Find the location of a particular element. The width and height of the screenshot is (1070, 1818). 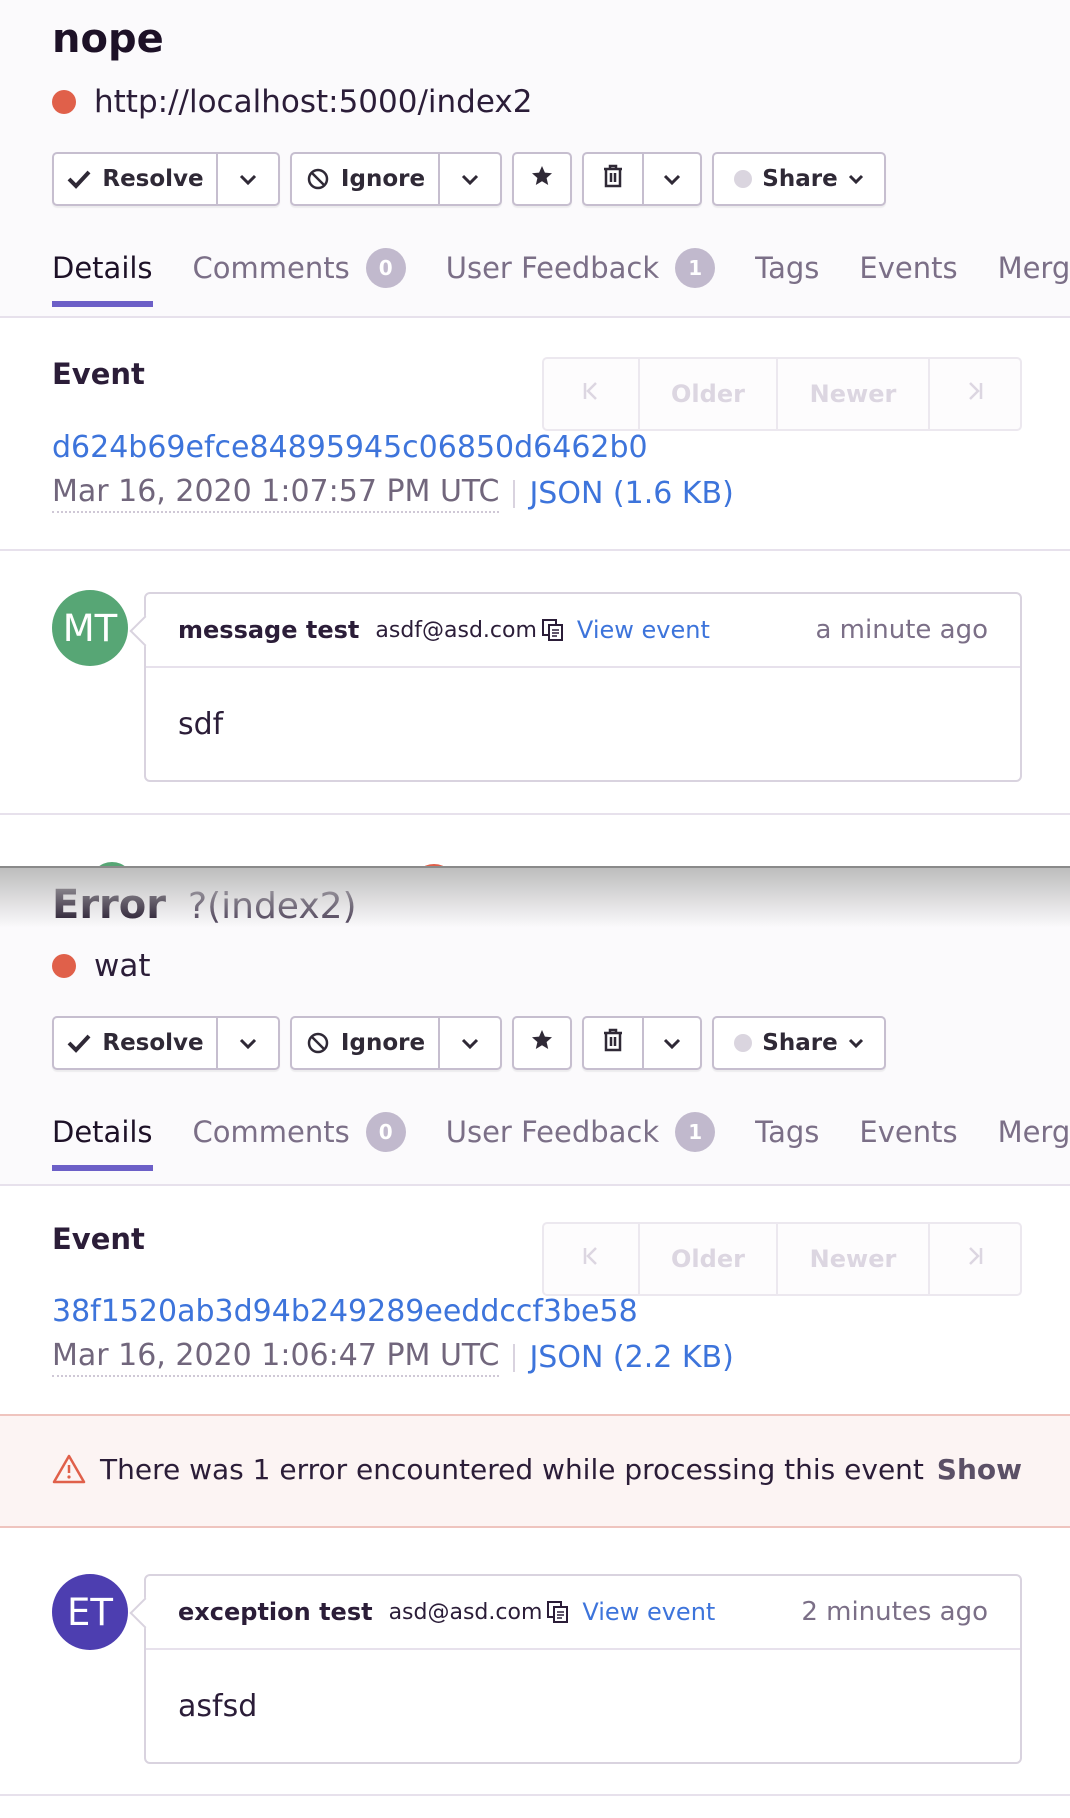

user-feedback-count-badge: 1 is located at coordinates (695, 1132).